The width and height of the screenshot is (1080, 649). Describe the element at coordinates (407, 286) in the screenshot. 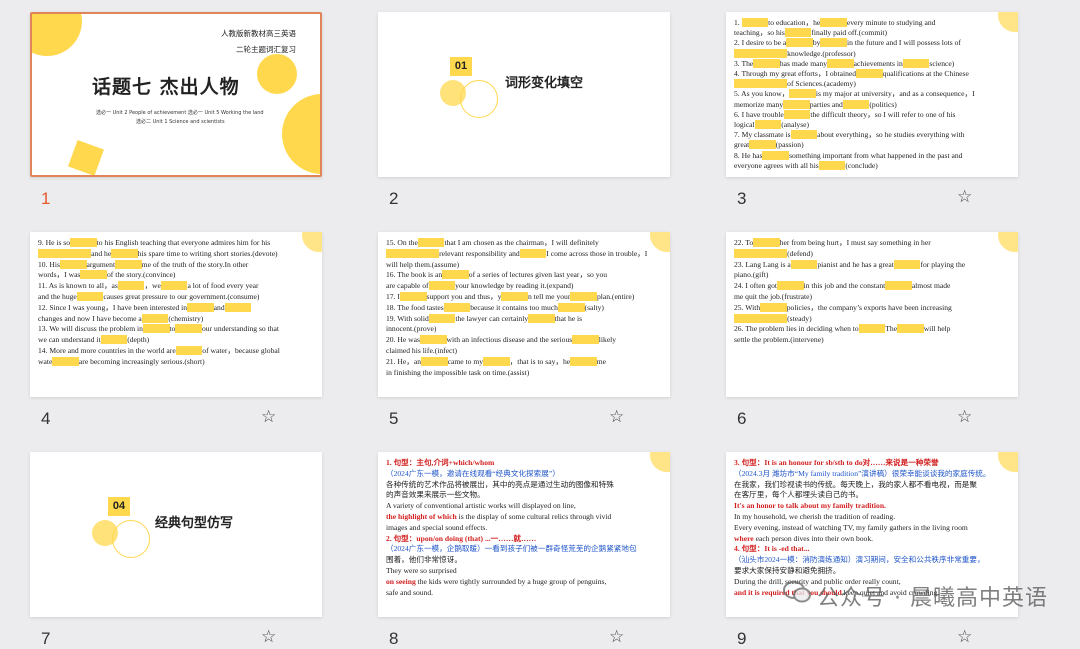

I see `line-text: are capable of` at that location.